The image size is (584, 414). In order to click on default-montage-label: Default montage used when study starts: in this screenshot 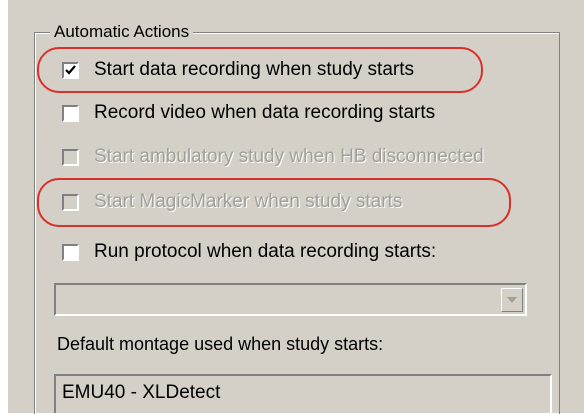, I will do `click(220, 344)`.